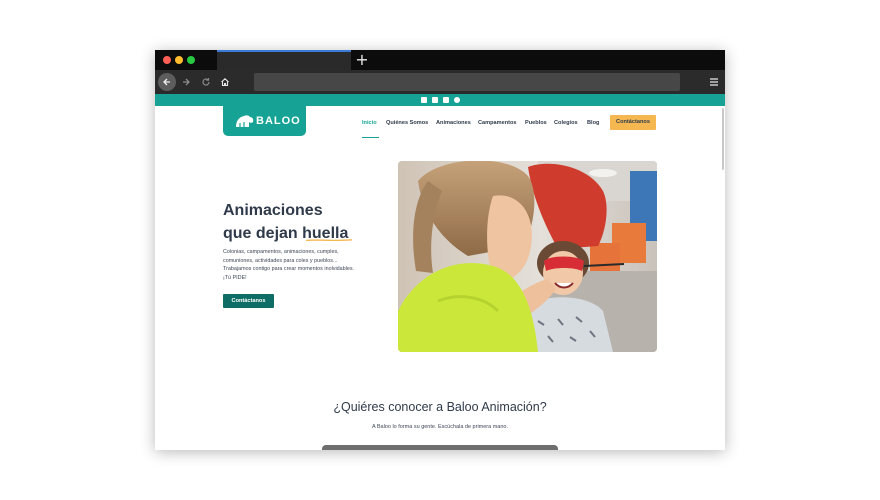  What do you see at coordinates (273, 210) in the screenshot?
I see `hero-title-line1: Animaciones` at bounding box center [273, 210].